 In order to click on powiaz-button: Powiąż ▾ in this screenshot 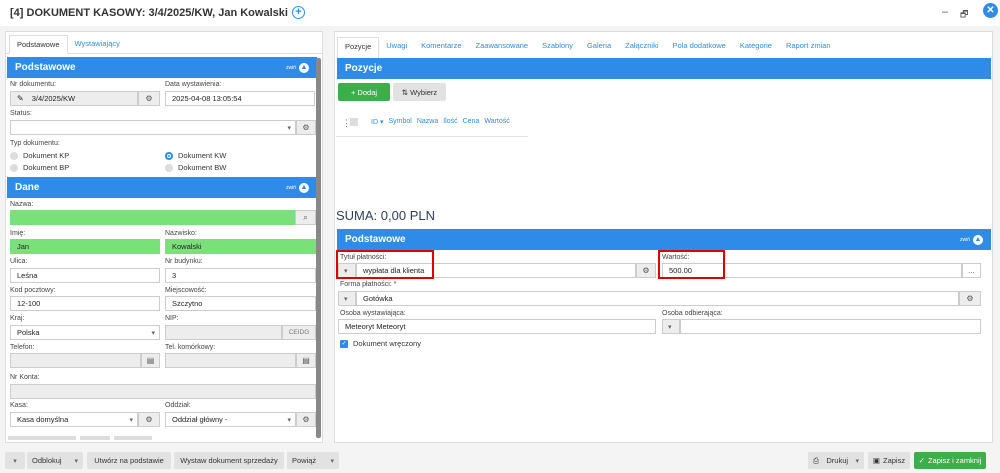, I will do `click(313, 460)`.